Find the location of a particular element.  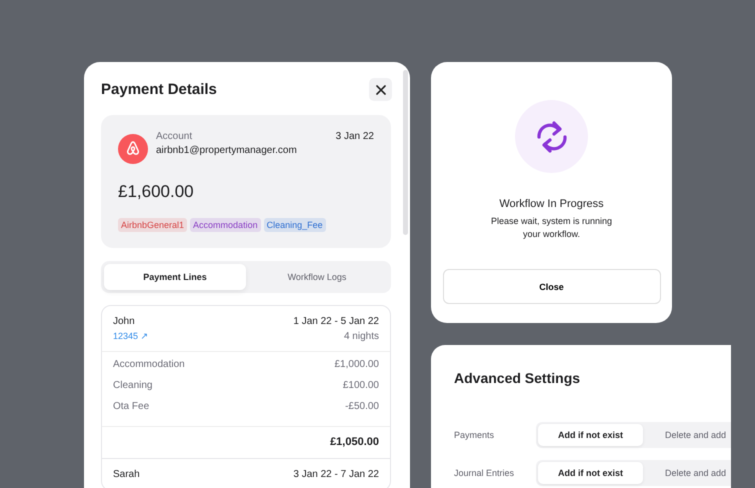

account-label: Account is located at coordinates (175, 136).